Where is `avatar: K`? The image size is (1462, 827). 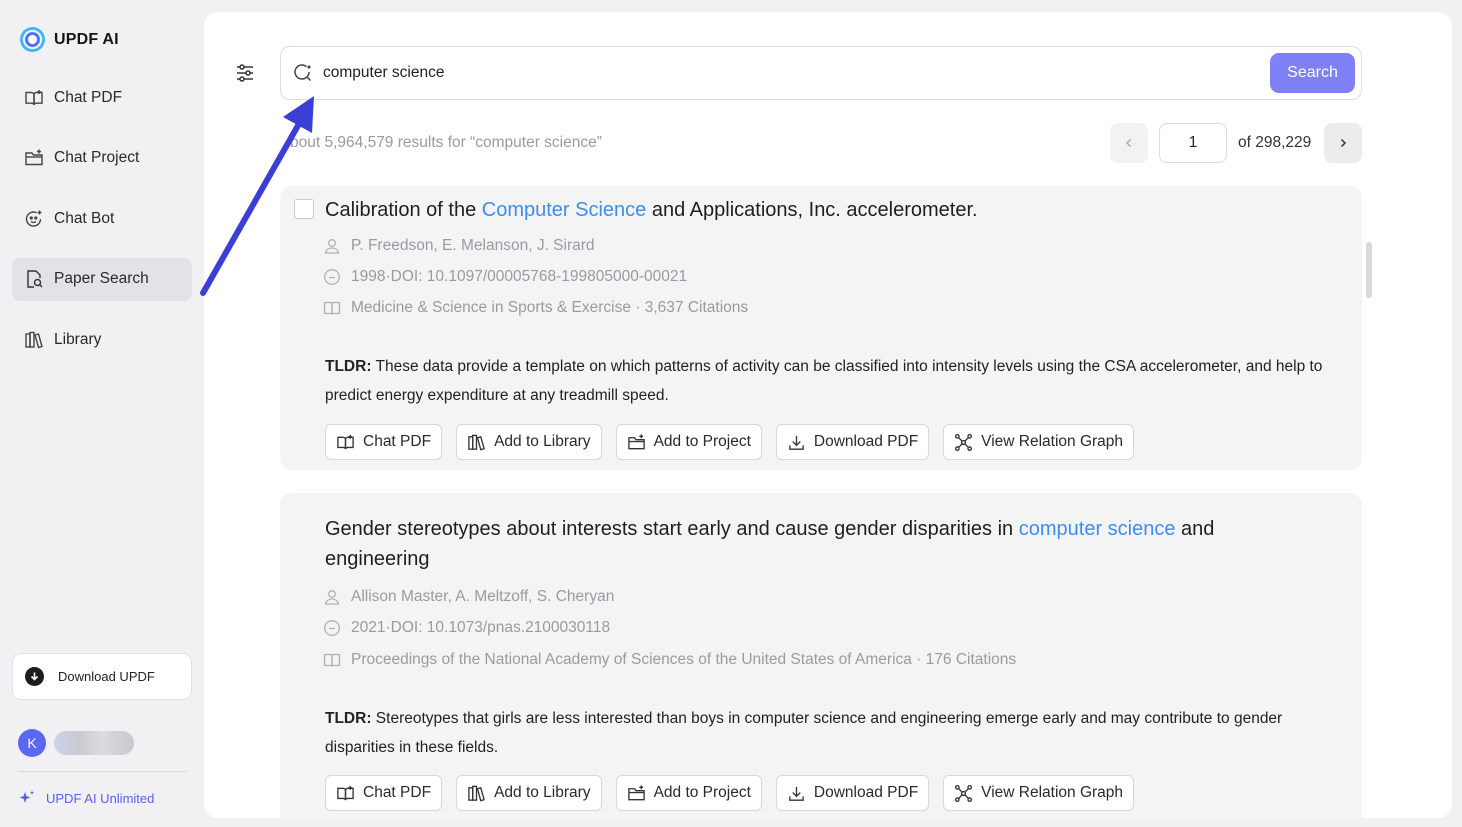
avatar: K is located at coordinates (32, 743).